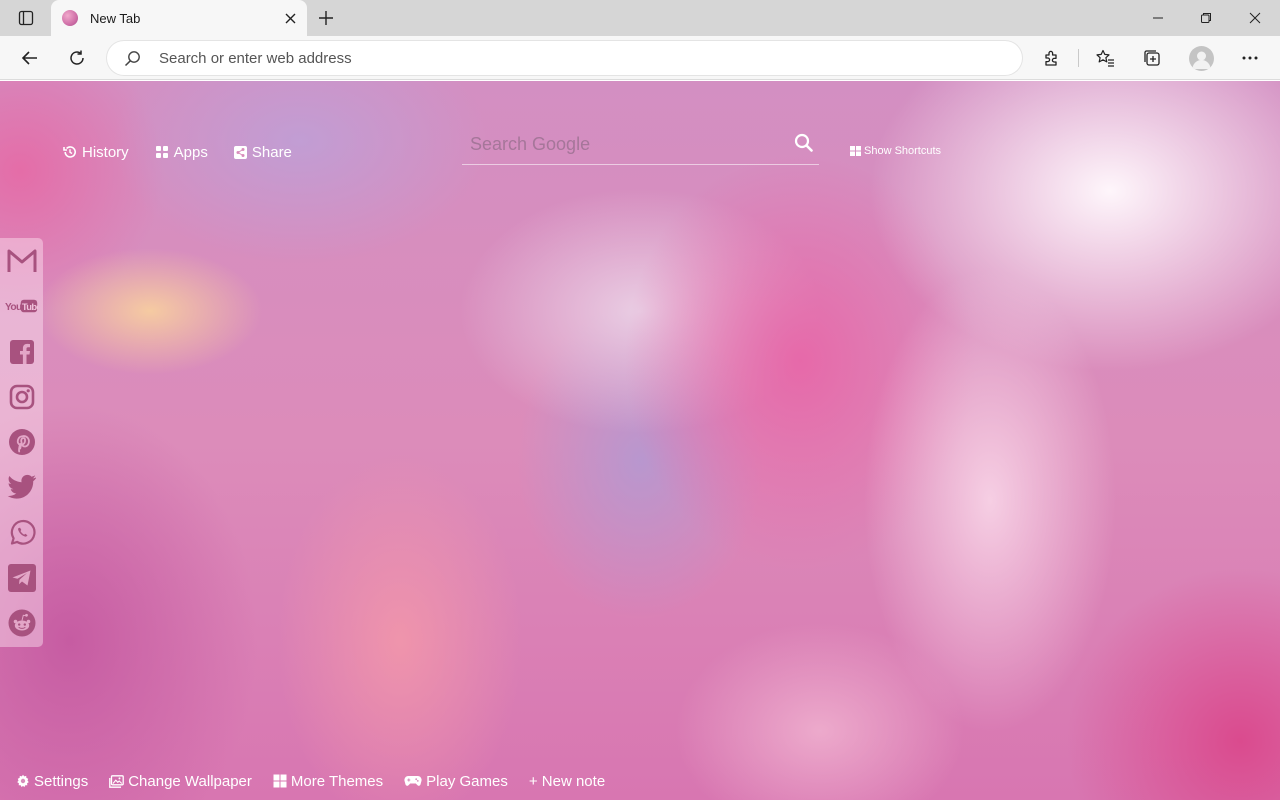 The width and height of the screenshot is (1280, 800). What do you see at coordinates (132, 61) in the screenshot?
I see `search-icon` at bounding box center [132, 61].